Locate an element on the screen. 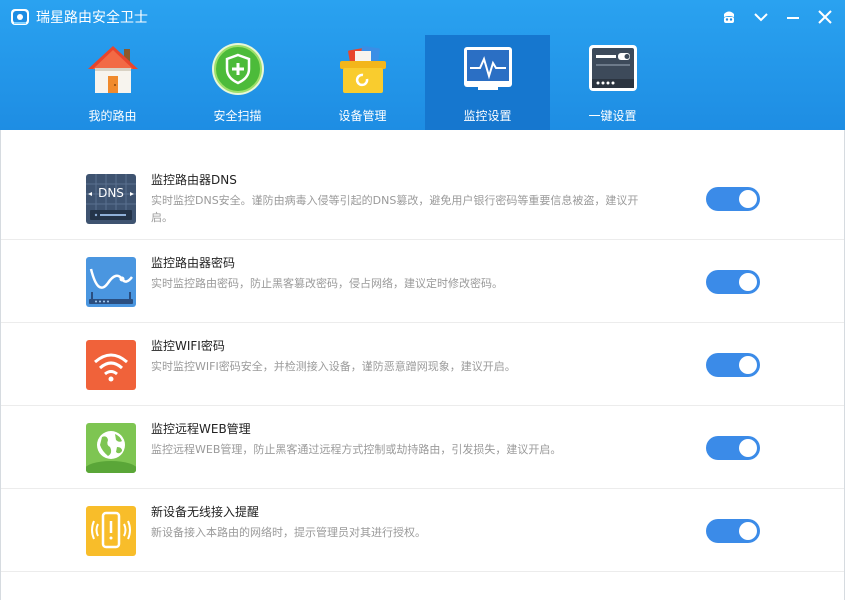 This screenshot has width=845, height=600. dns-monitor-toggle is located at coordinates (733, 199).